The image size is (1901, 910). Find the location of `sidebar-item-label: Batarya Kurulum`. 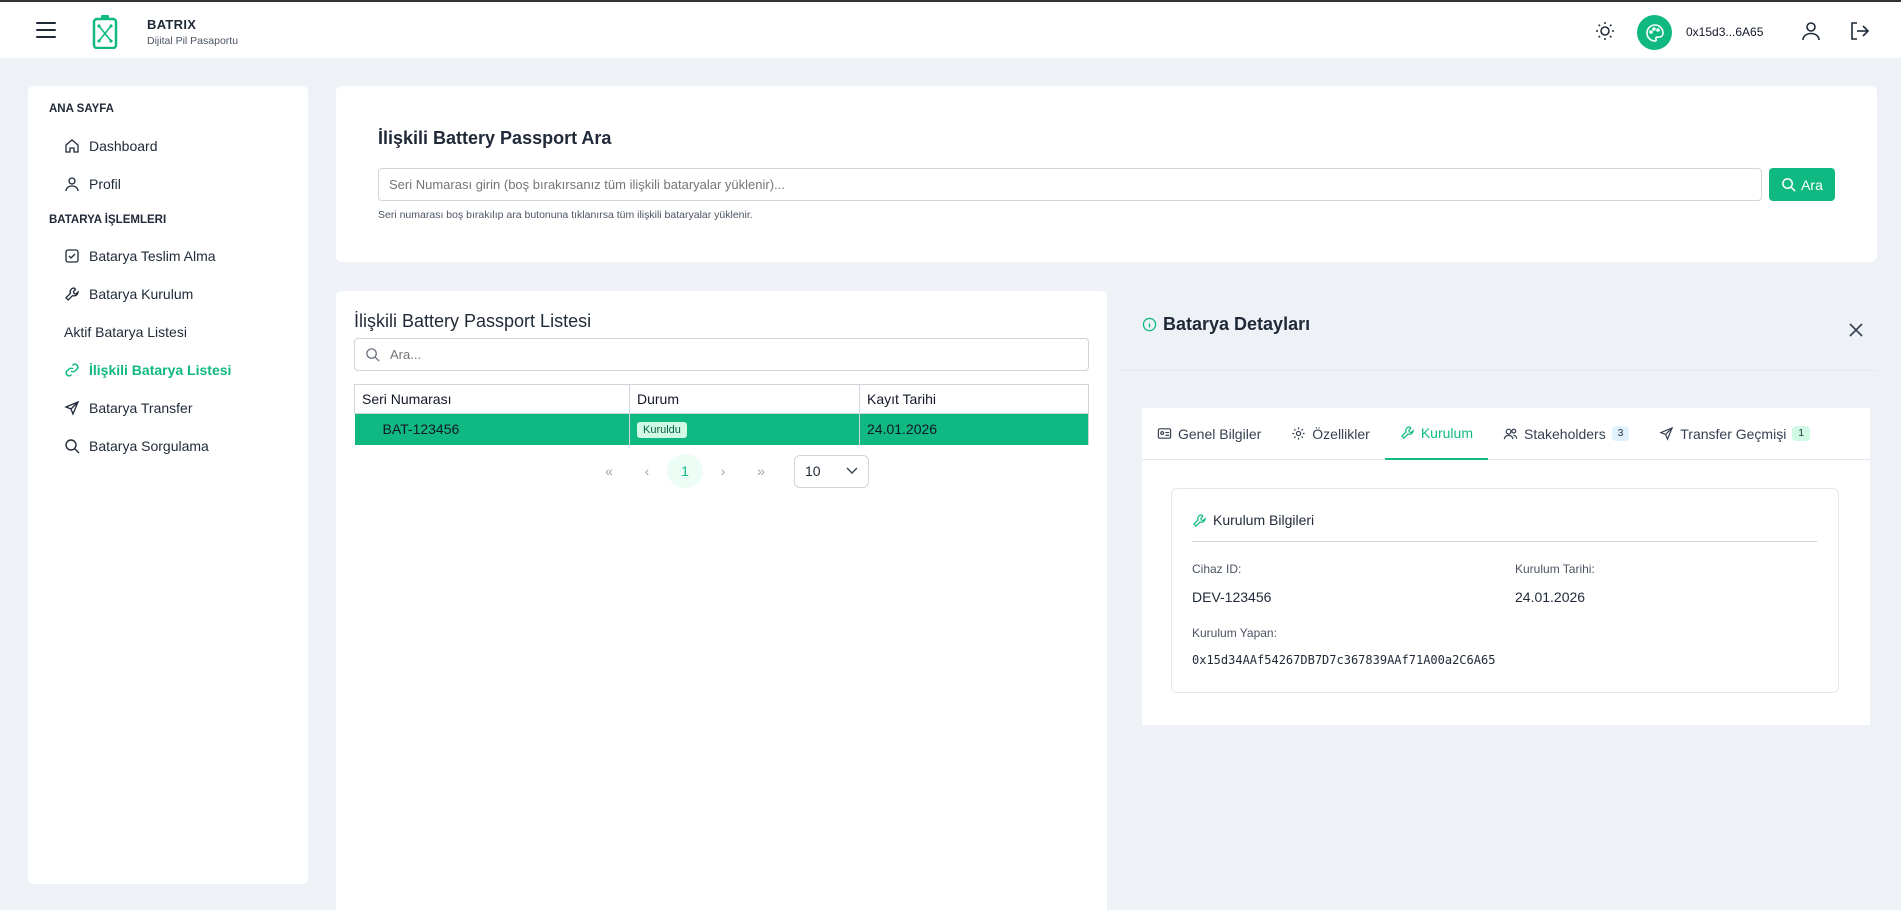

sidebar-item-label: Batarya Kurulum is located at coordinates (141, 294).